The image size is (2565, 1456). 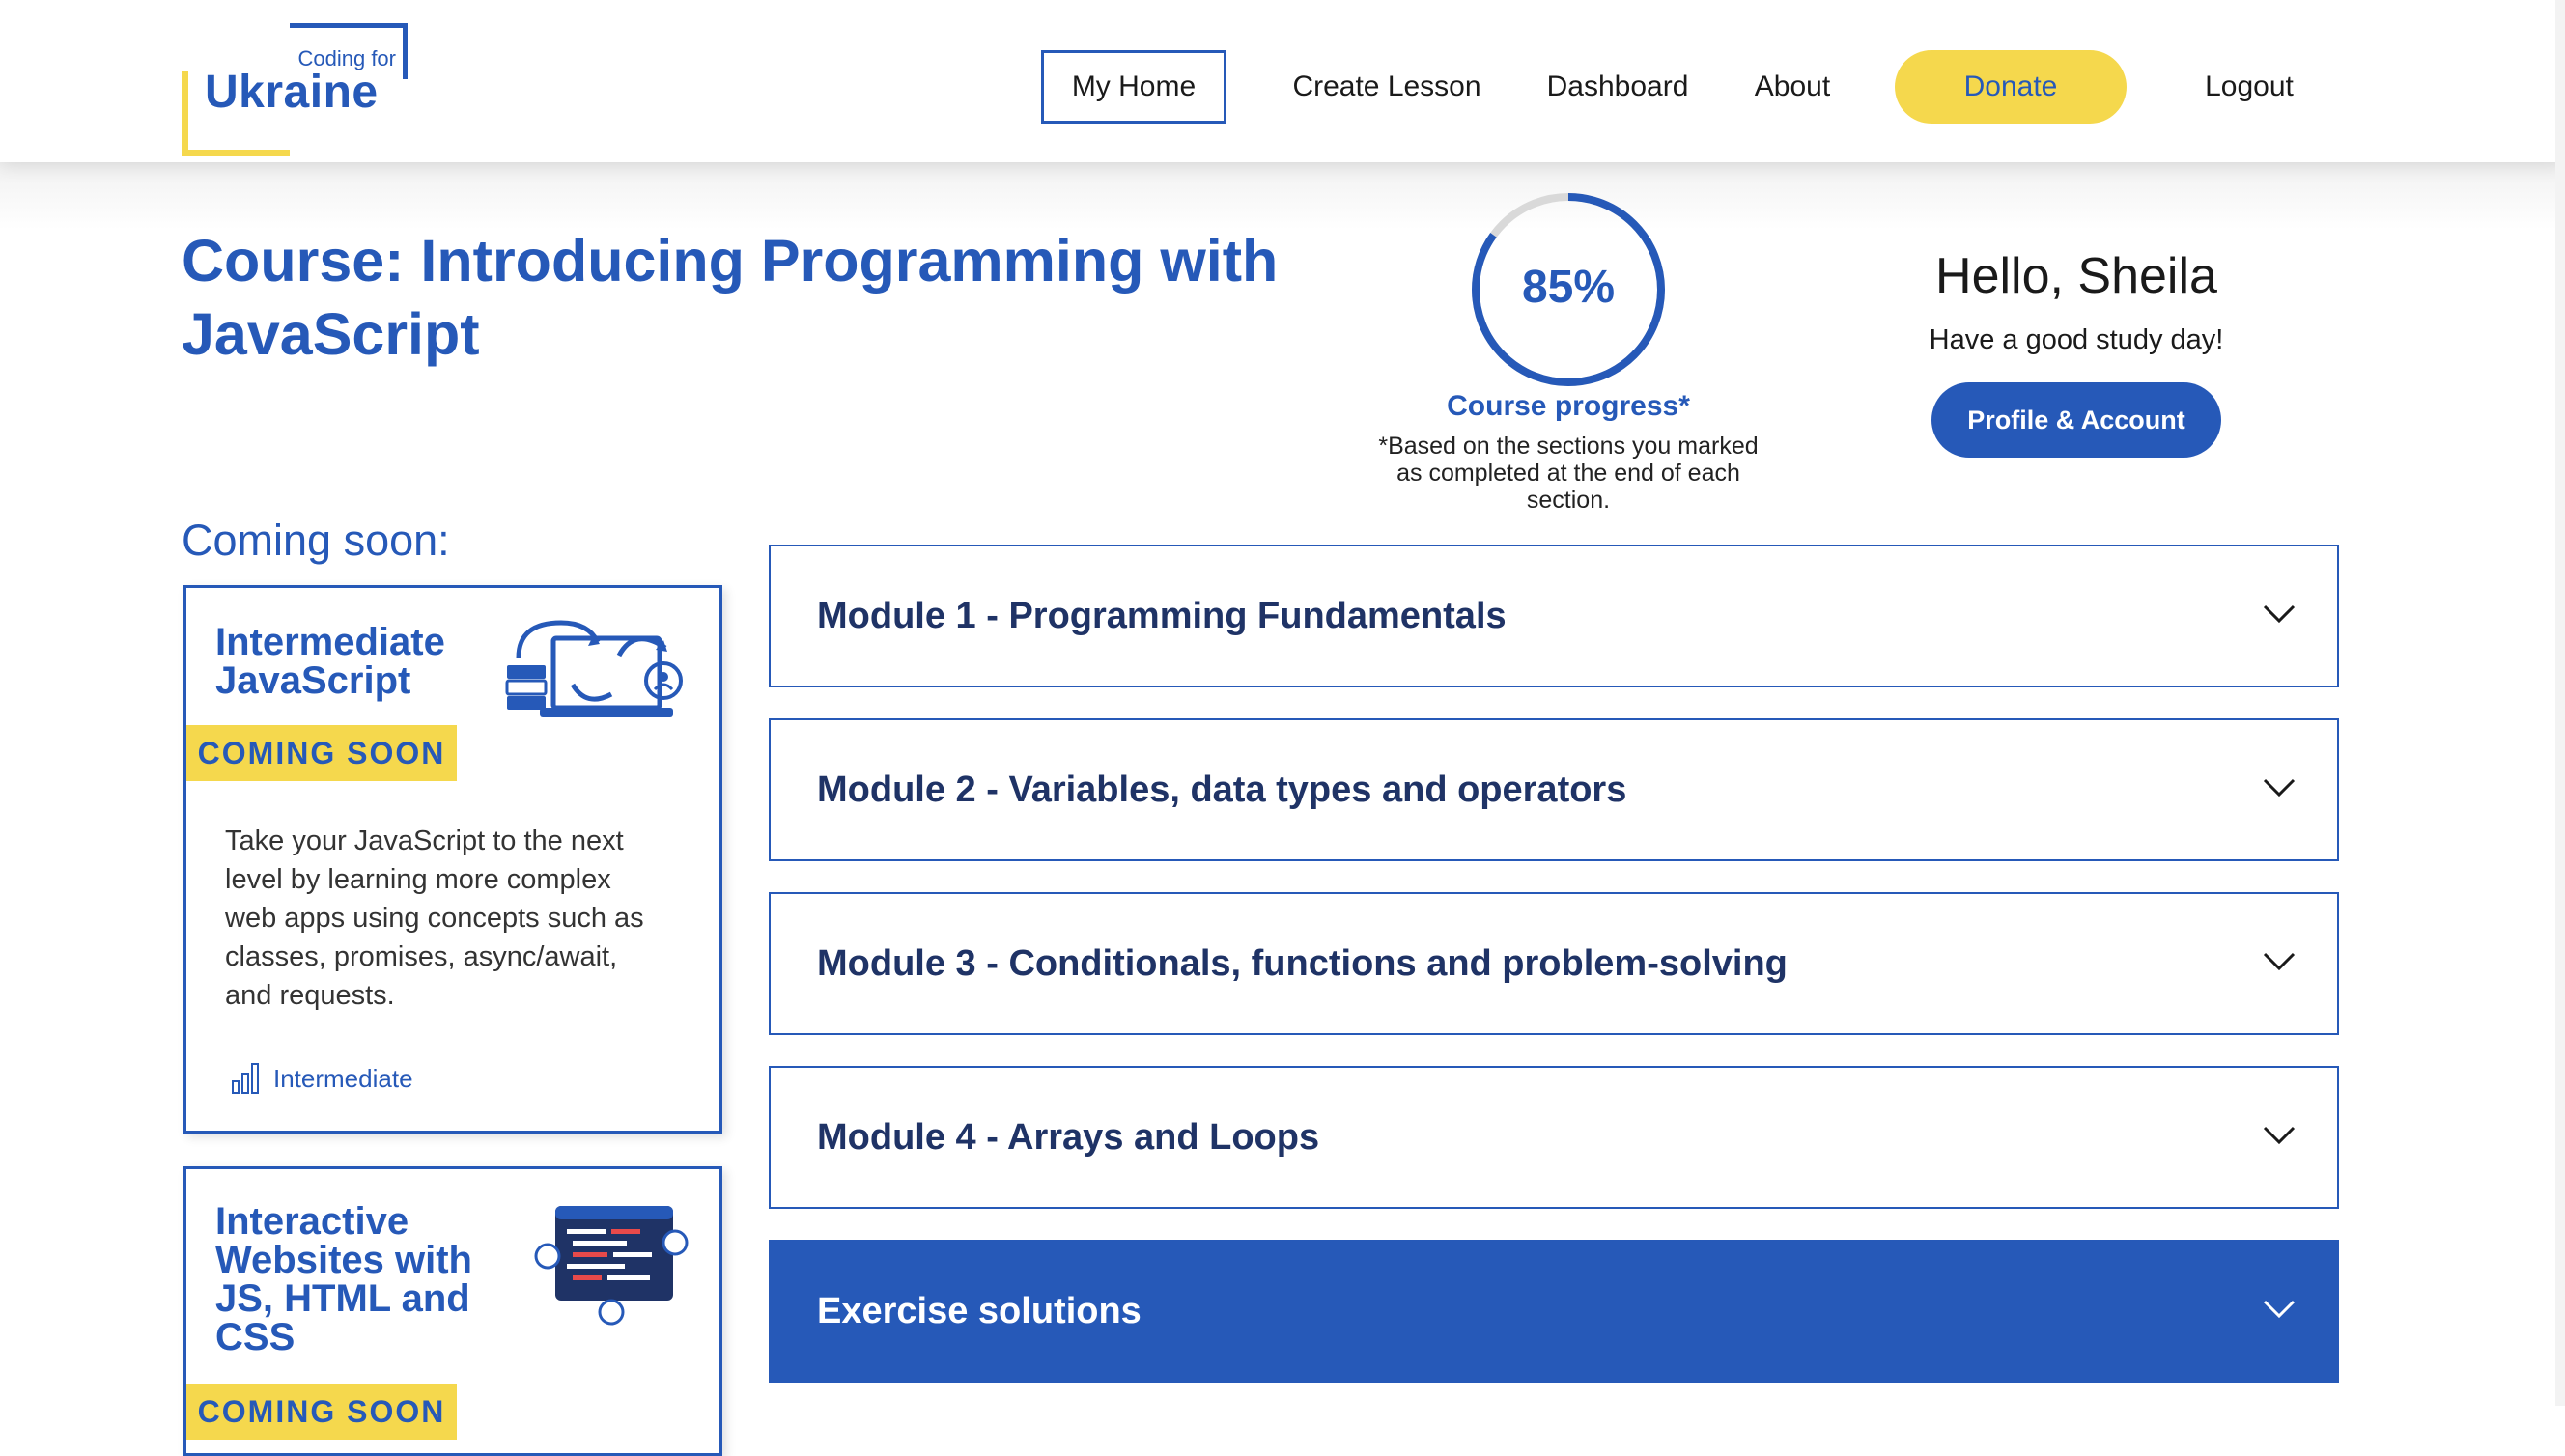 I want to click on laptop-sync-icon, so click(x=594, y=669).